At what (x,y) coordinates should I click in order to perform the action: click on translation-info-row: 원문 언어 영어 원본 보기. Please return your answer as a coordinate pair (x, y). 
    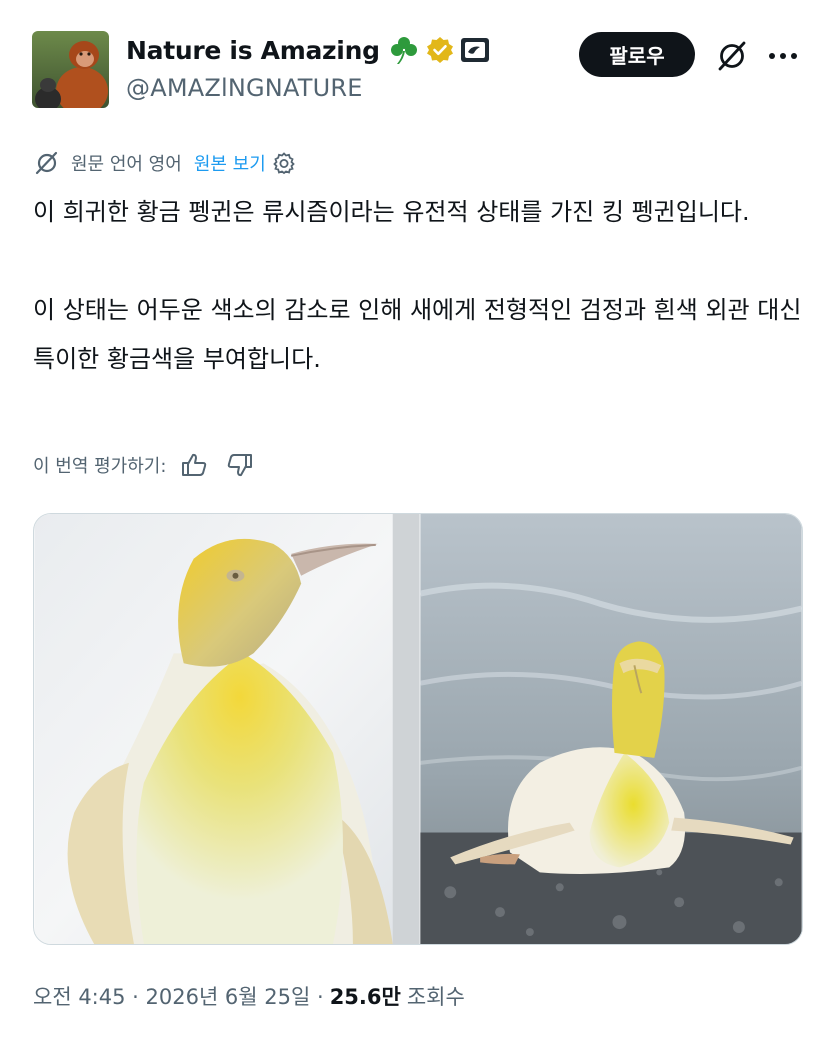
    Looking at the image, I should click on (164, 163).